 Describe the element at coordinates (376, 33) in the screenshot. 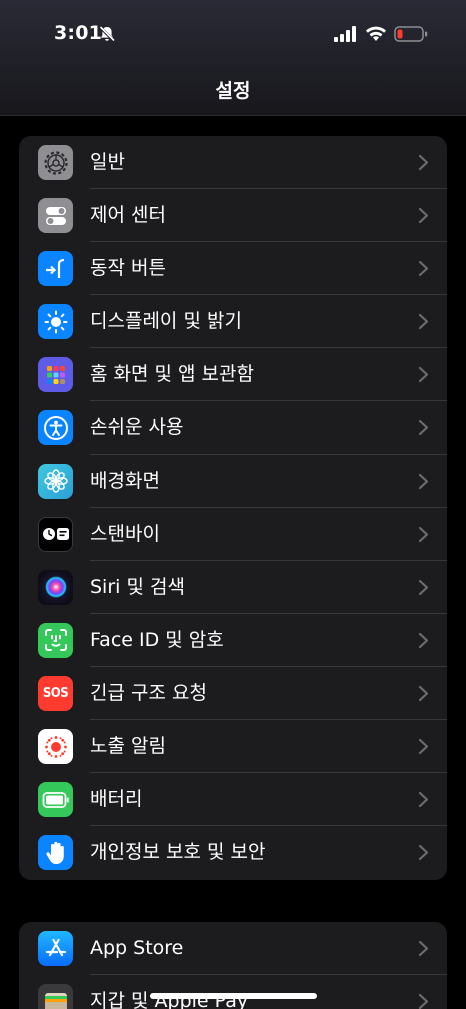

I see `wifi-icon` at that location.